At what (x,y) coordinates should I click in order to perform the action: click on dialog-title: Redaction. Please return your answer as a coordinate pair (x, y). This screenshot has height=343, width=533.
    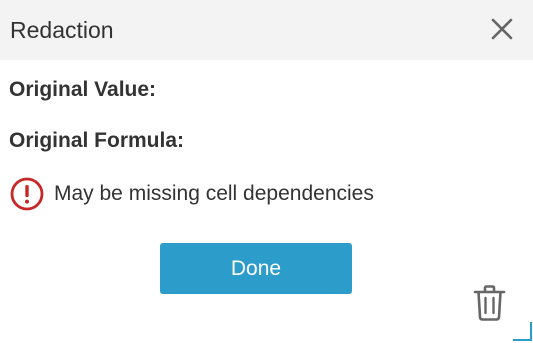
    Looking at the image, I should click on (62, 30).